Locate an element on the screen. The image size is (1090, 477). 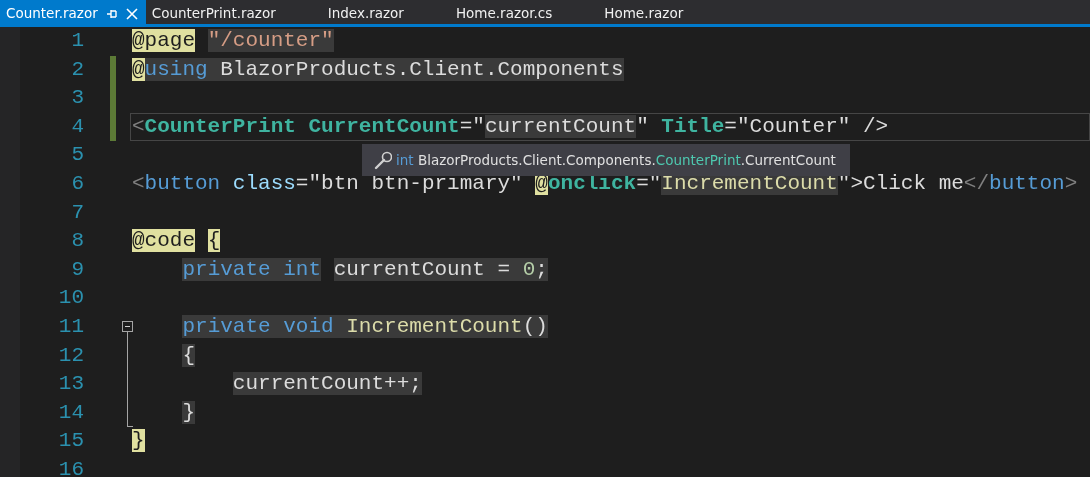
line-number: 2 is located at coordinates (77, 69).